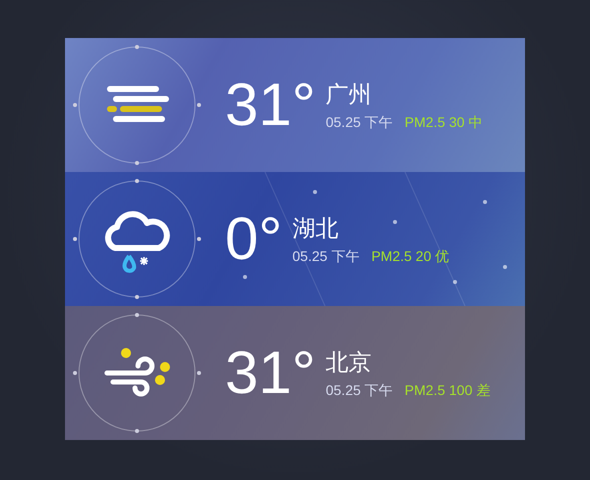 The image size is (590, 480). Describe the element at coordinates (447, 391) in the screenshot. I see `air-quality: PM2.5 100 差` at that location.